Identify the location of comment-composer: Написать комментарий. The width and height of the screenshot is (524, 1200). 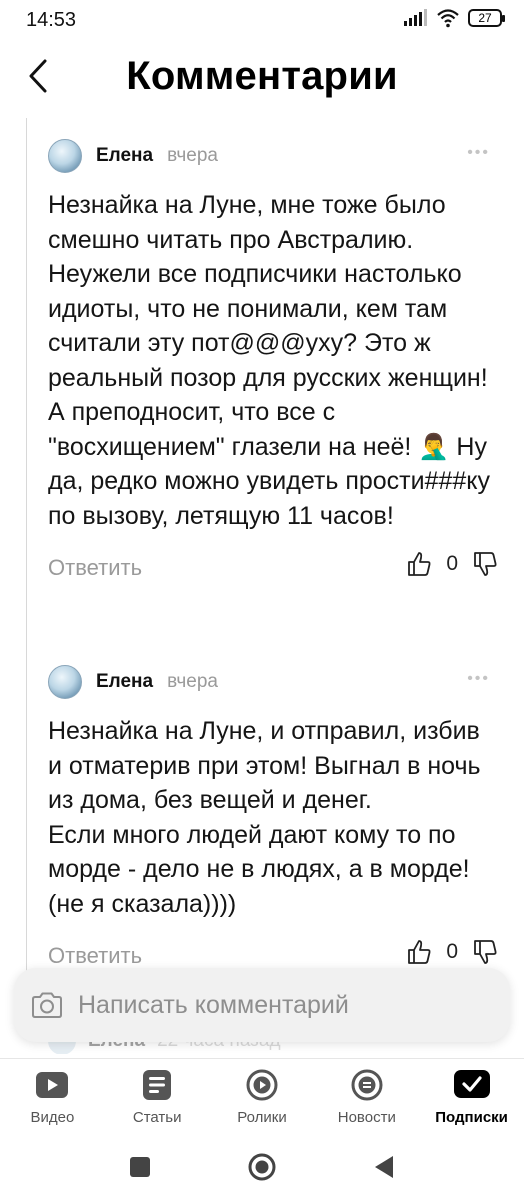
(262, 1005).